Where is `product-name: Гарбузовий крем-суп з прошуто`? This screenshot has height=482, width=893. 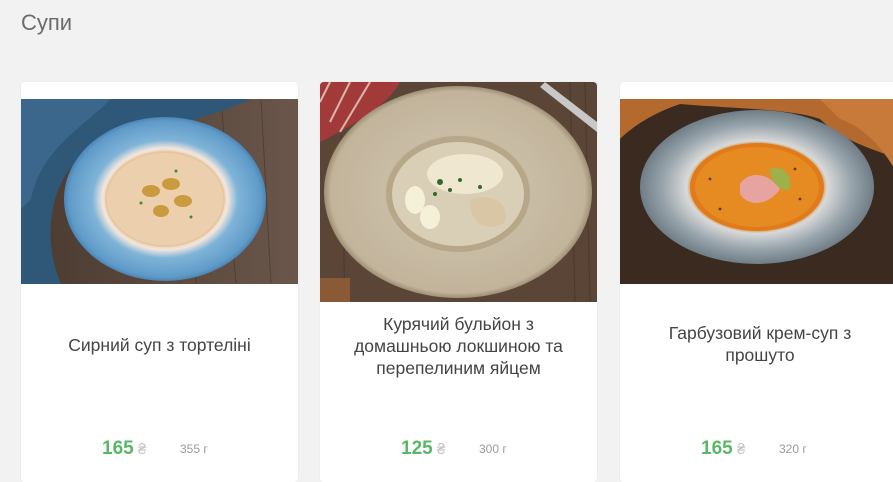 product-name: Гарбузовий крем-суп з прошуто is located at coordinates (760, 344).